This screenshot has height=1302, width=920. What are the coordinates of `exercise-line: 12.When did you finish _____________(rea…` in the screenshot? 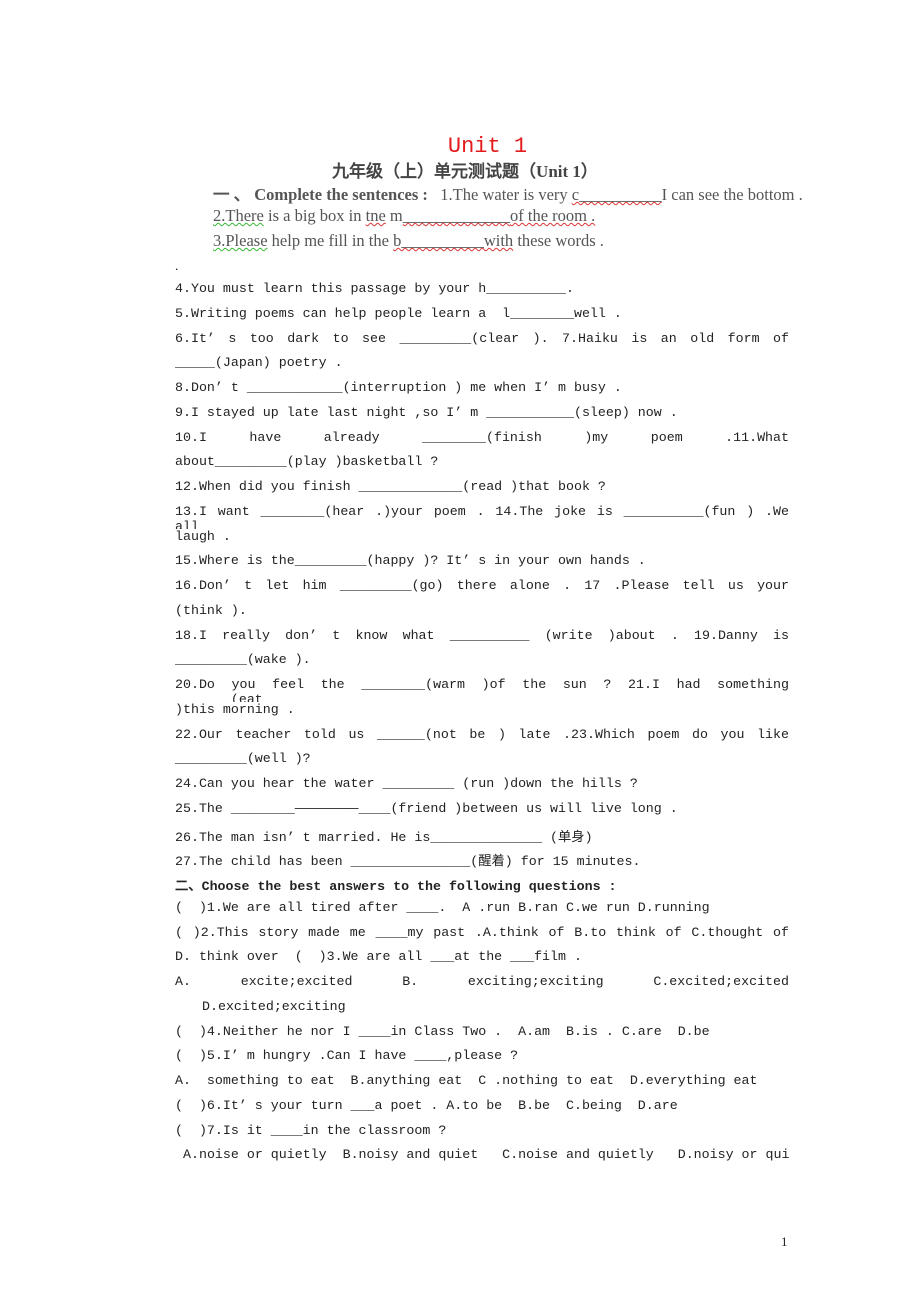 It's located at (390, 486).